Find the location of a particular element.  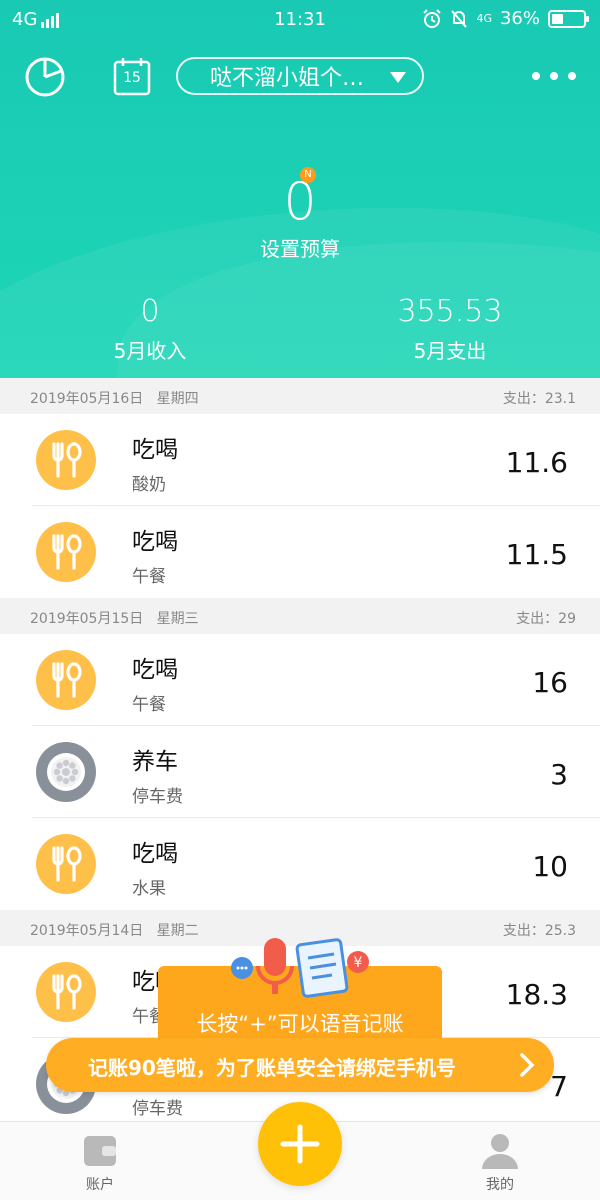

network-label-2: 4G is located at coordinates (484, 18).